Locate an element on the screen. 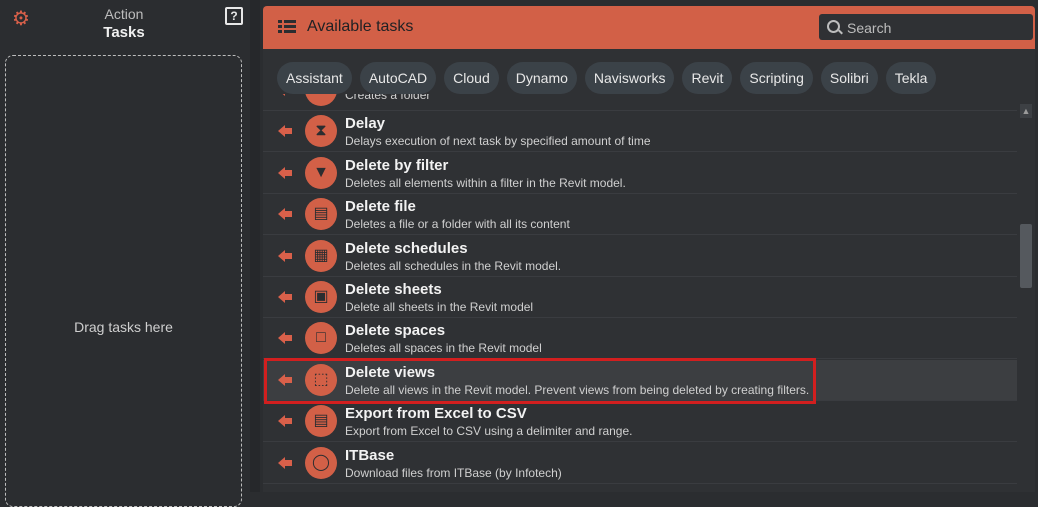 The height and width of the screenshot is (507, 1038). dropzone-text: Drag tasks here is located at coordinates (123, 327).